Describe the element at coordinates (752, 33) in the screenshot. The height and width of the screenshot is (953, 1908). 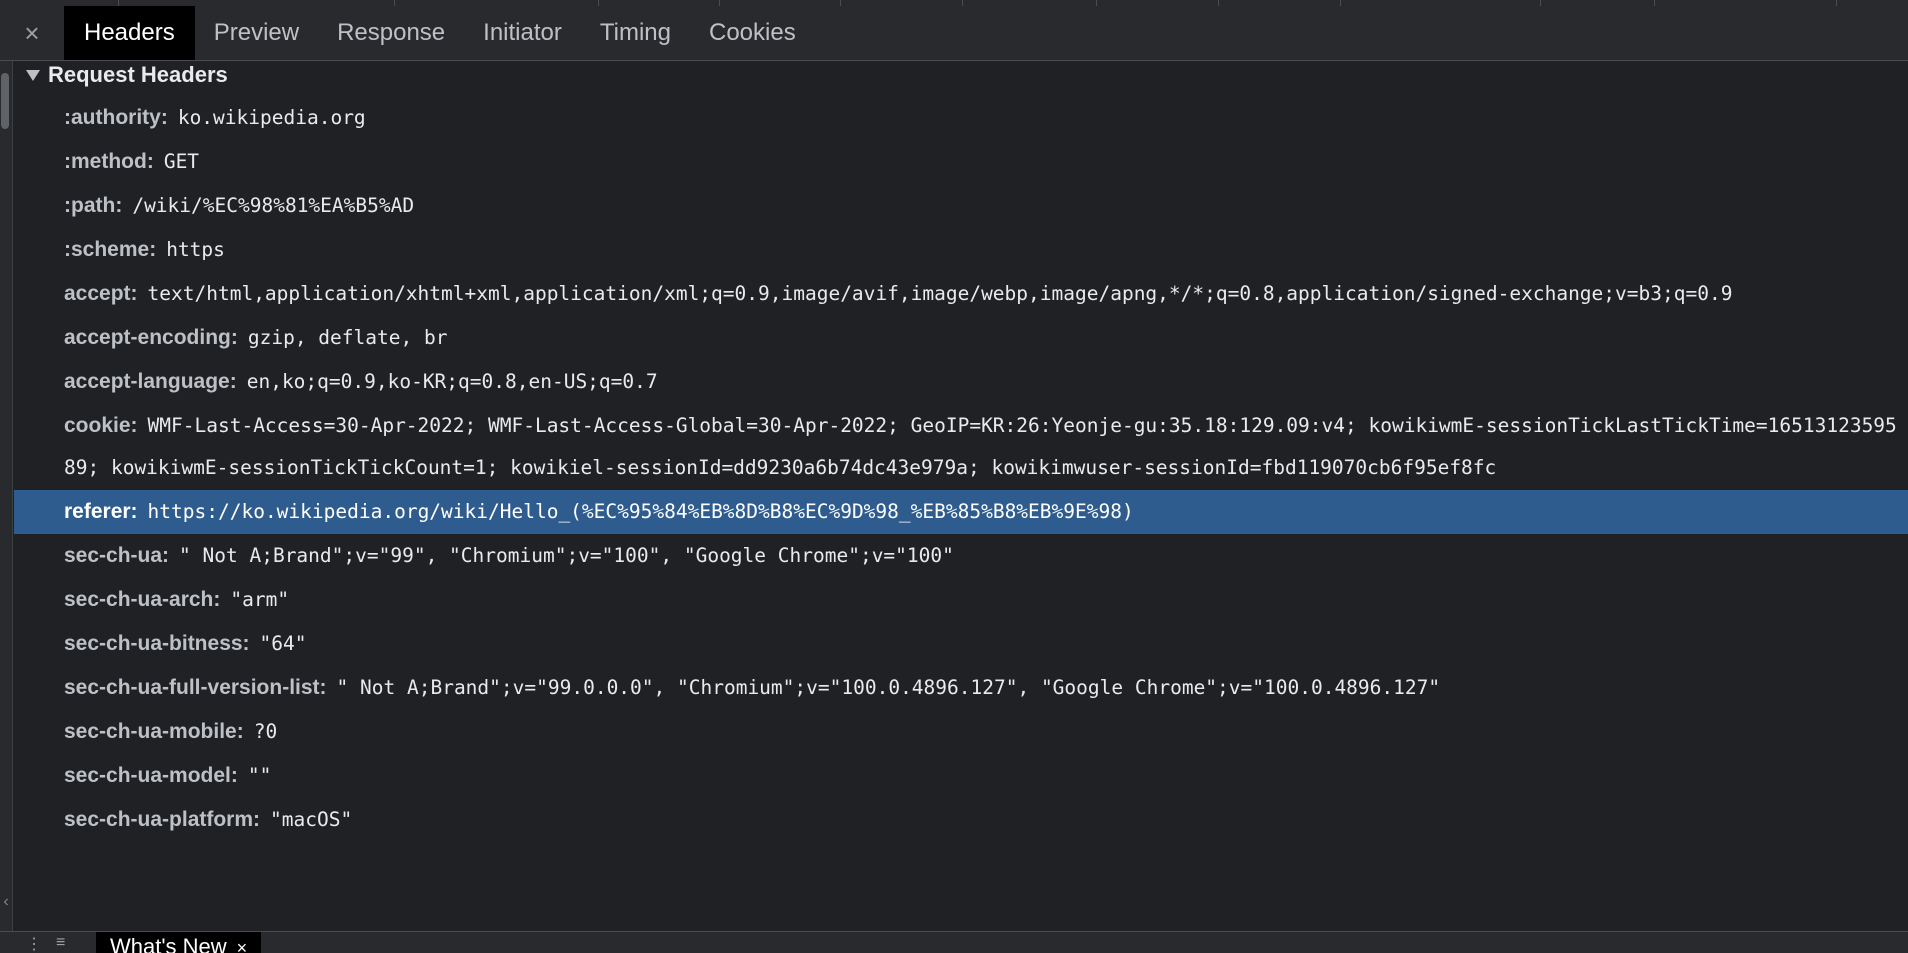
I see `tab-cookies: Cookies` at that location.